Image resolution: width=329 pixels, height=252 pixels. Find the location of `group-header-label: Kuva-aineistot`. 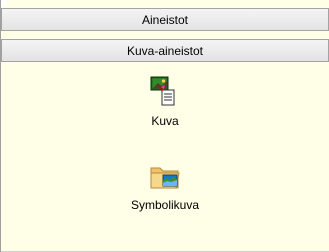

group-header-label: Kuva-aineistot is located at coordinates (165, 50).